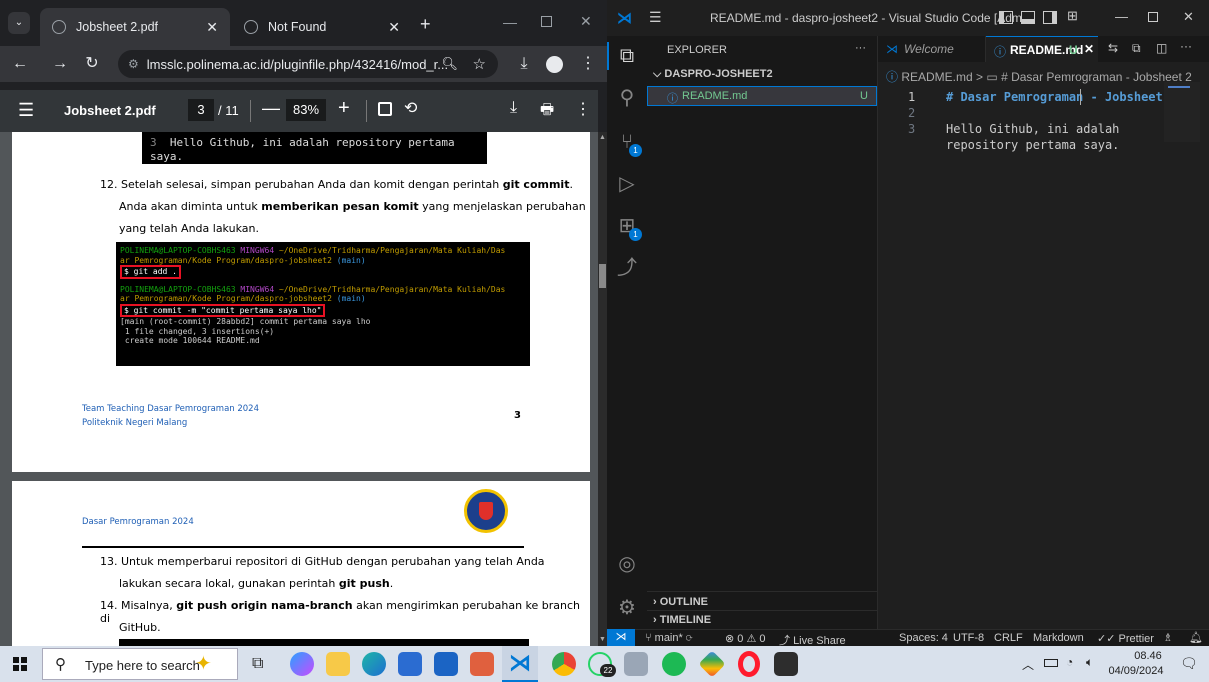  I want to click on zoom-in-button: +, so click(344, 108).